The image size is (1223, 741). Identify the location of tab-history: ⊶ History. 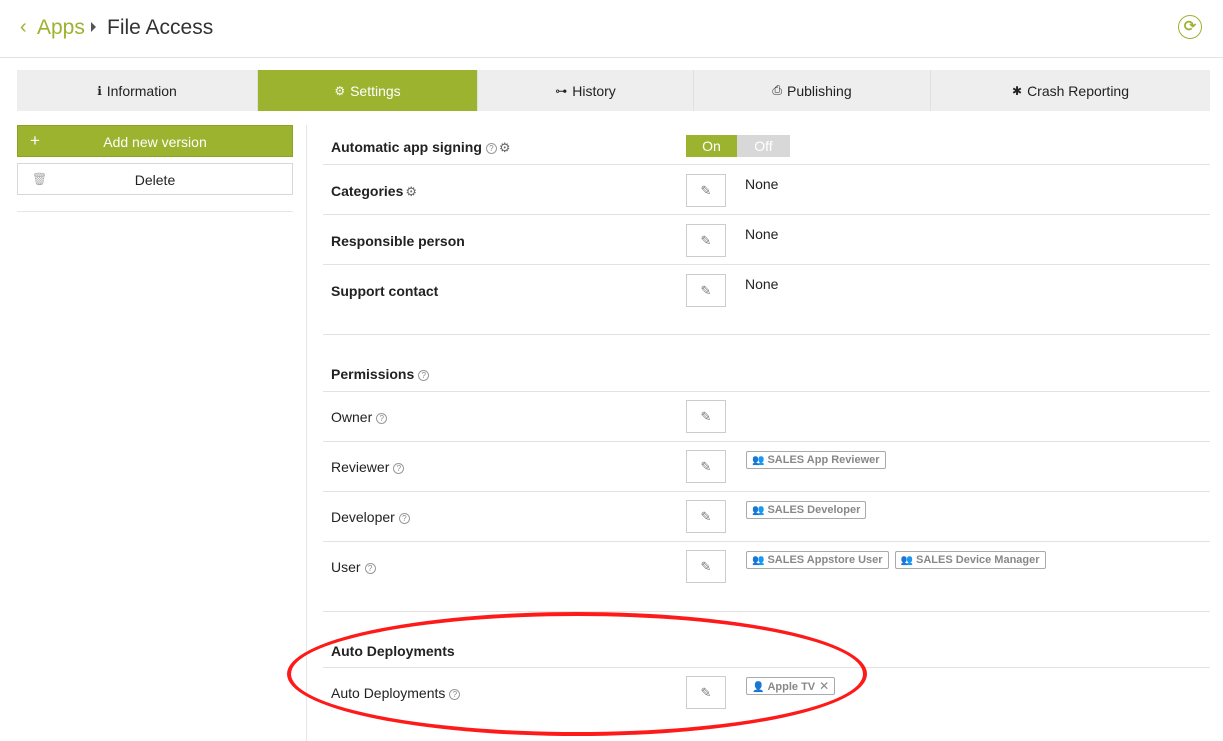
(586, 90).